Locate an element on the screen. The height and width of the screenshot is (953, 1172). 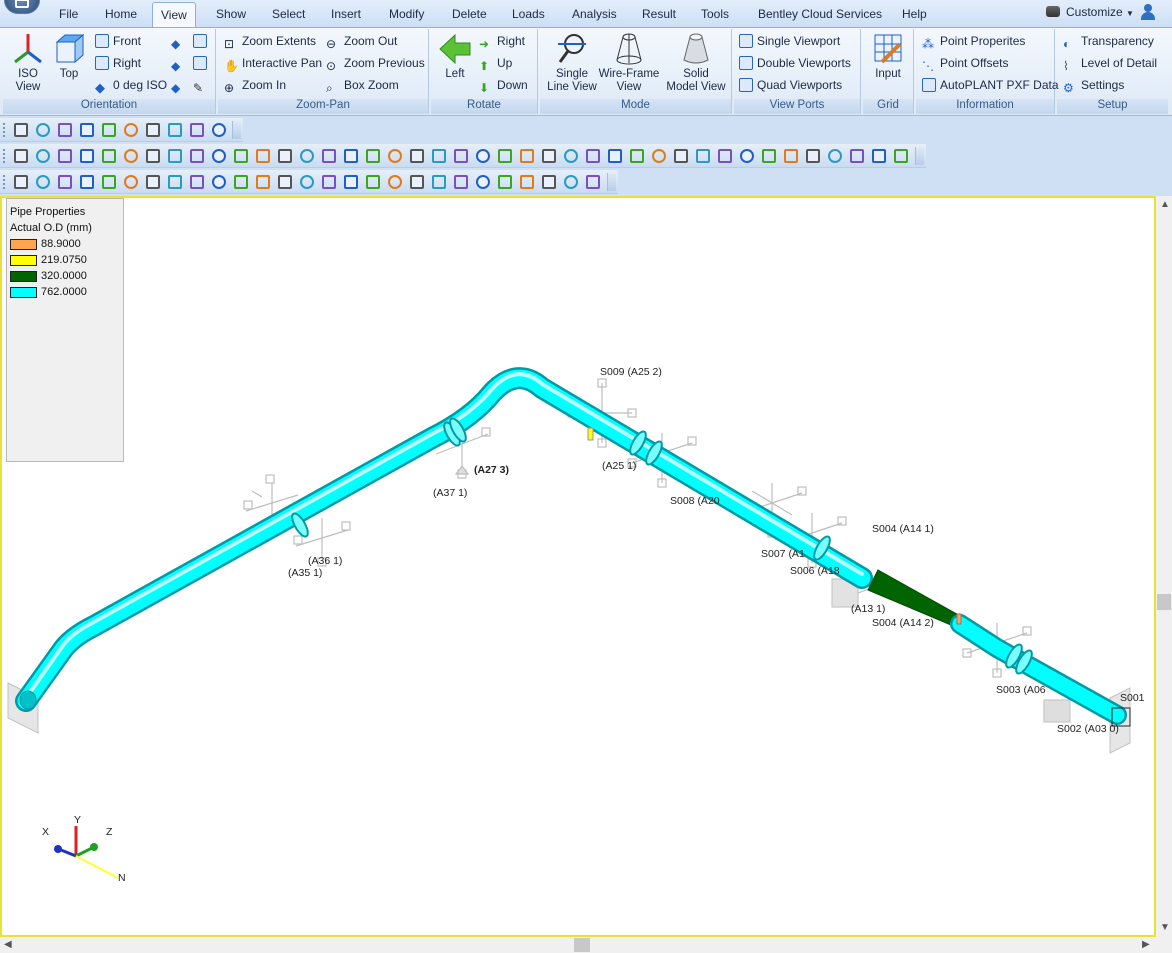
grid-input-button: Input is located at coordinates (888, 56).